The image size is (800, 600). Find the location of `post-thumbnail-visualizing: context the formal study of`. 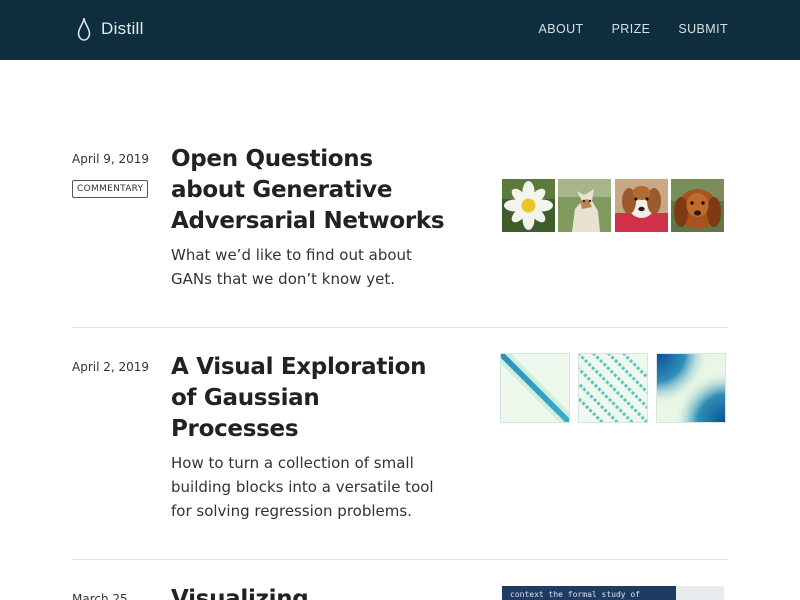

post-thumbnail-visualizing: context the formal study of is located at coordinates (613, 593).